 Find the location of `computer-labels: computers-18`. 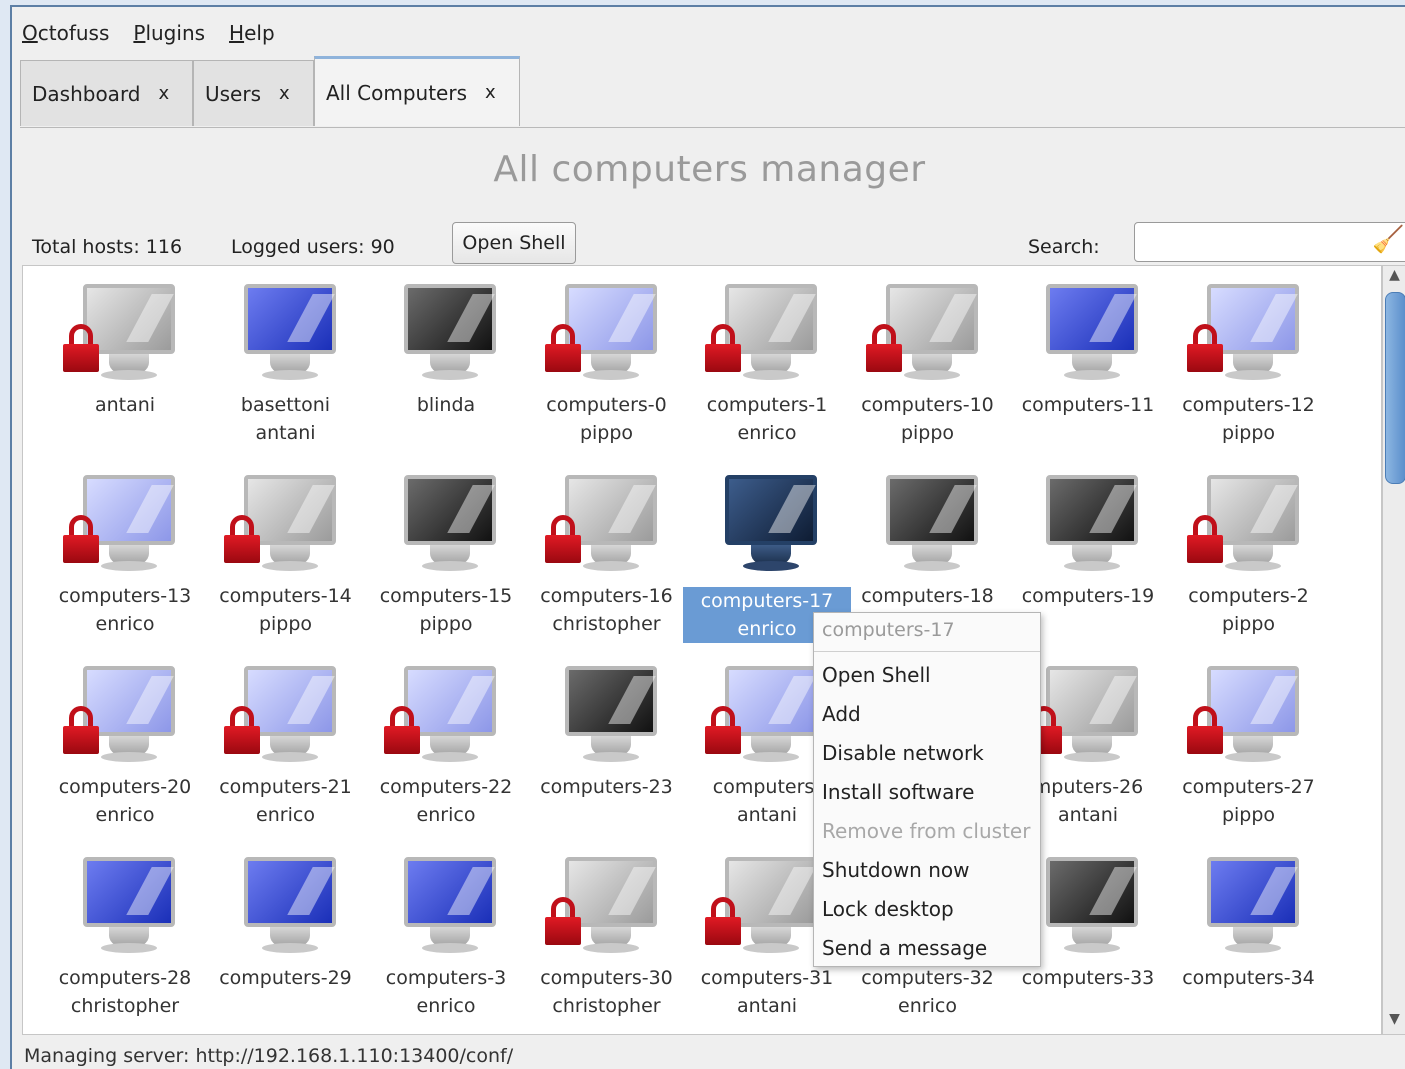

computer-labels: computers-18 is located at coordinates (928, 596).